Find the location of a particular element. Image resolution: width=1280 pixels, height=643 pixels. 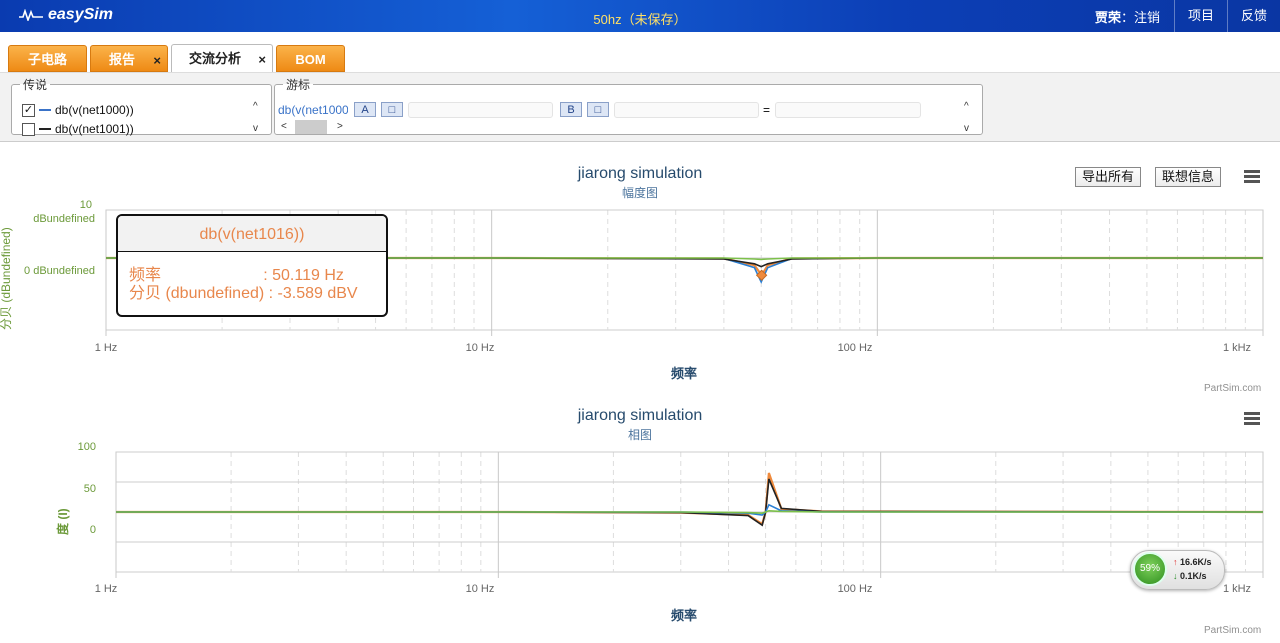

cursor-a-button: A is located at coordinates (365, 109).